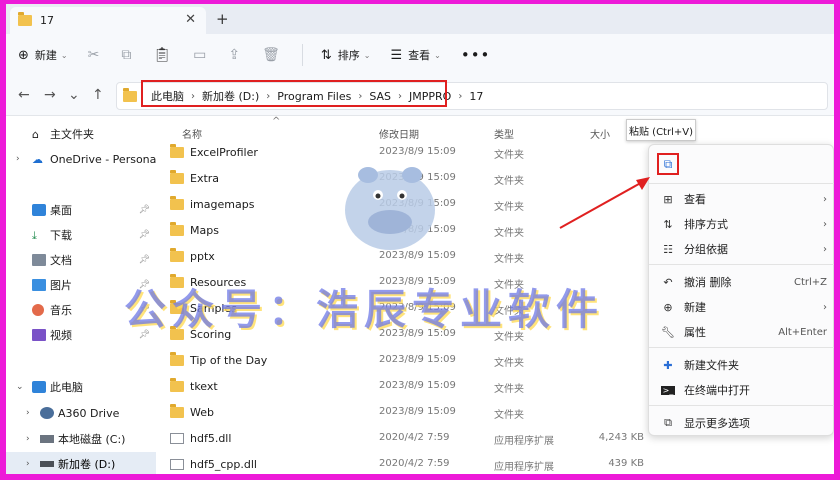 The width and height of the screenshot is (840, 480). I want to click on sidebar-item-thispc: ⌄ 此电脑, so click(81, 387).